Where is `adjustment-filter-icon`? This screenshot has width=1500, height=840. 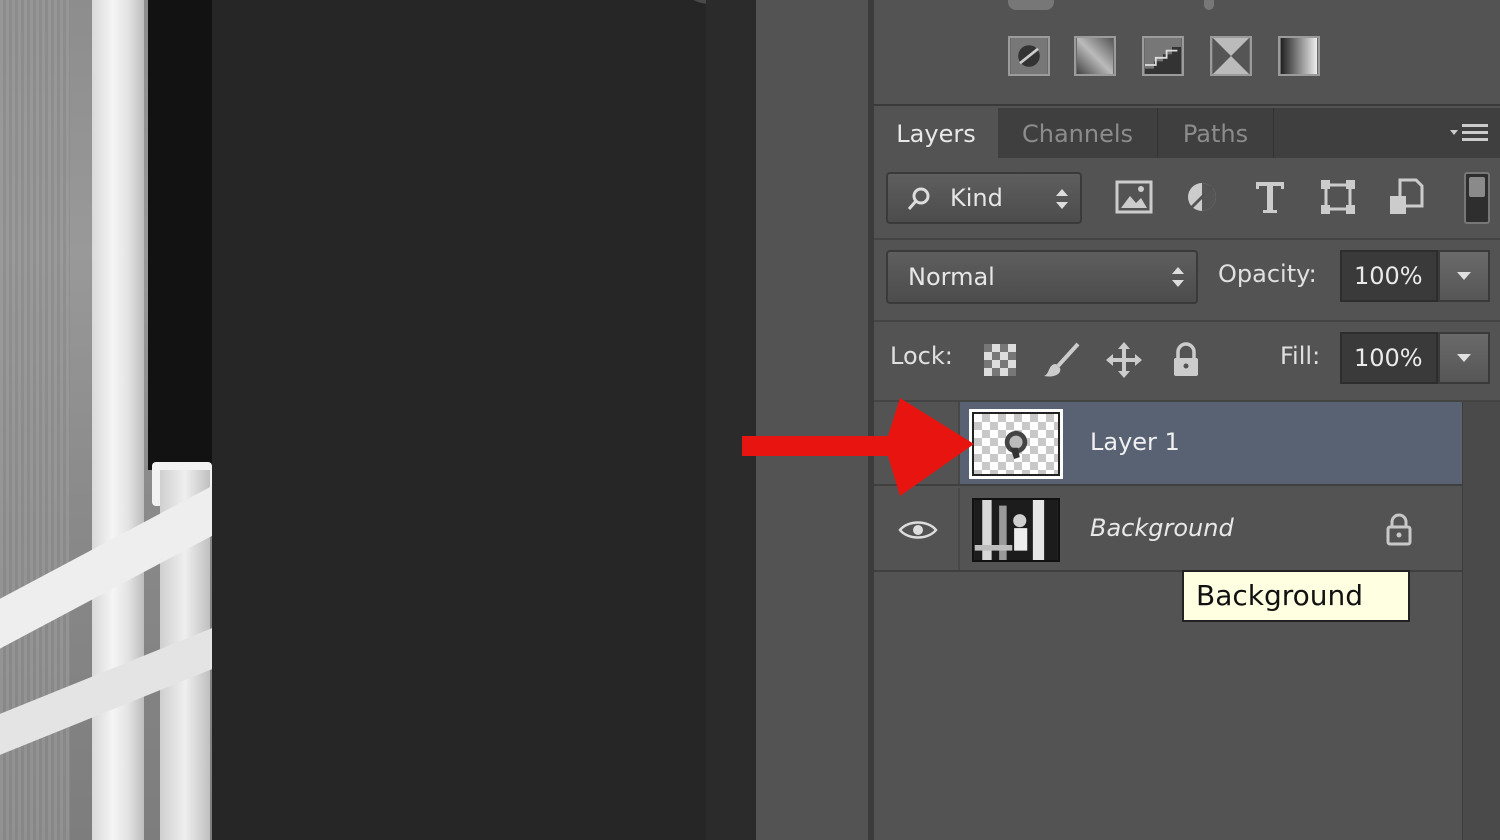
adjustment-filter-icon is located at coordinates (1202, 197).